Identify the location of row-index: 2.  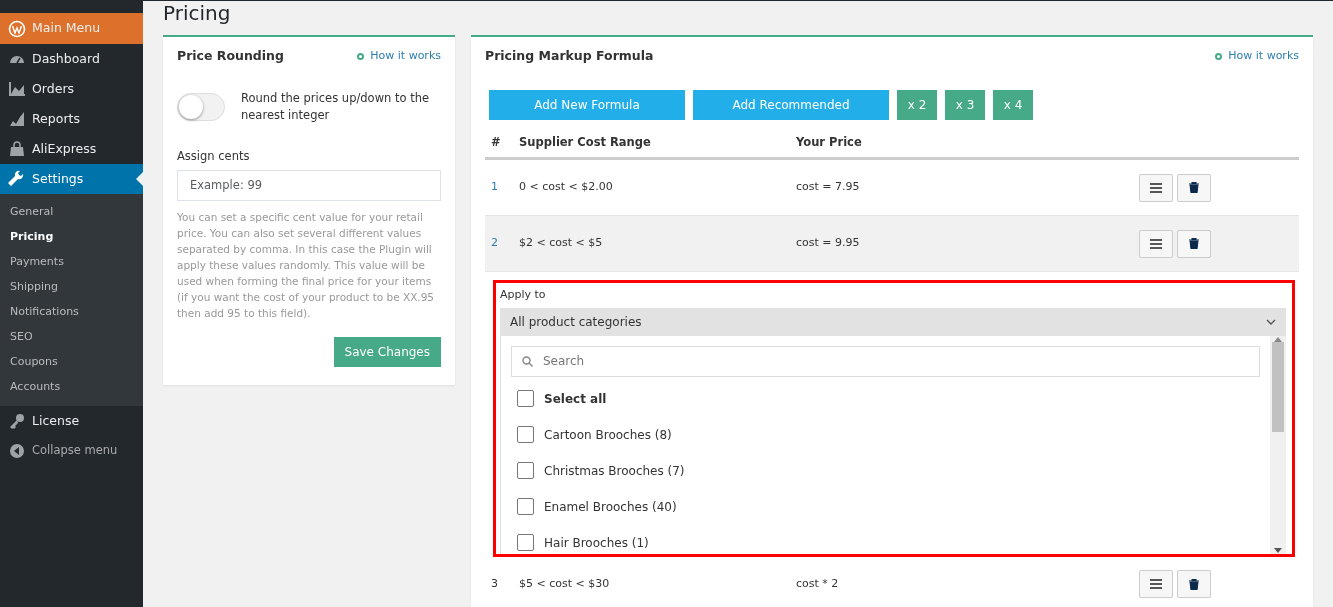
(494, 243).